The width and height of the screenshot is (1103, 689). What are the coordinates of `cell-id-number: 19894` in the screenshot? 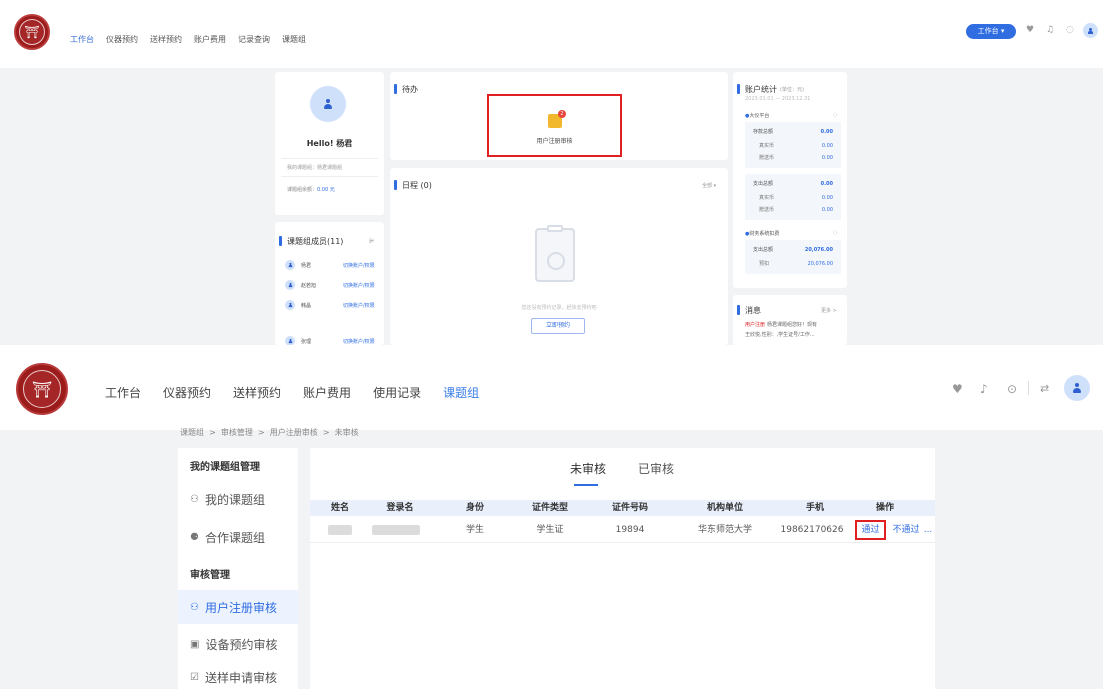 It's located at (630, 530).